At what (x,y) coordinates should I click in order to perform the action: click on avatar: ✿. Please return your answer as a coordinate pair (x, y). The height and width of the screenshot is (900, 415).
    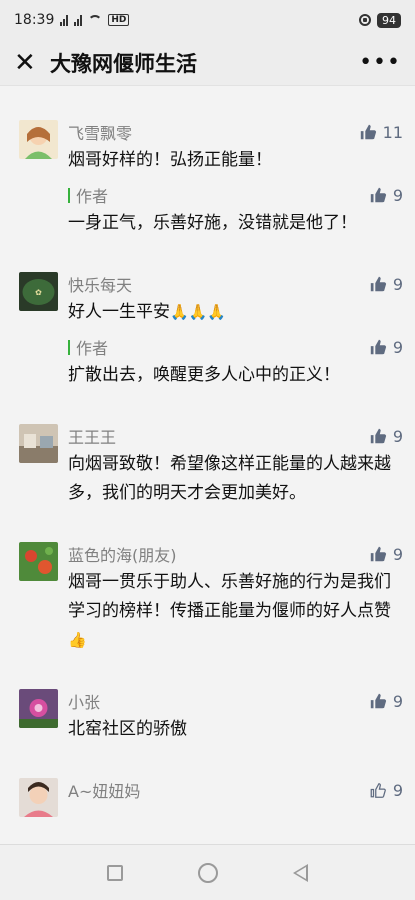
    Looking at the image, I should click on (38, 291).